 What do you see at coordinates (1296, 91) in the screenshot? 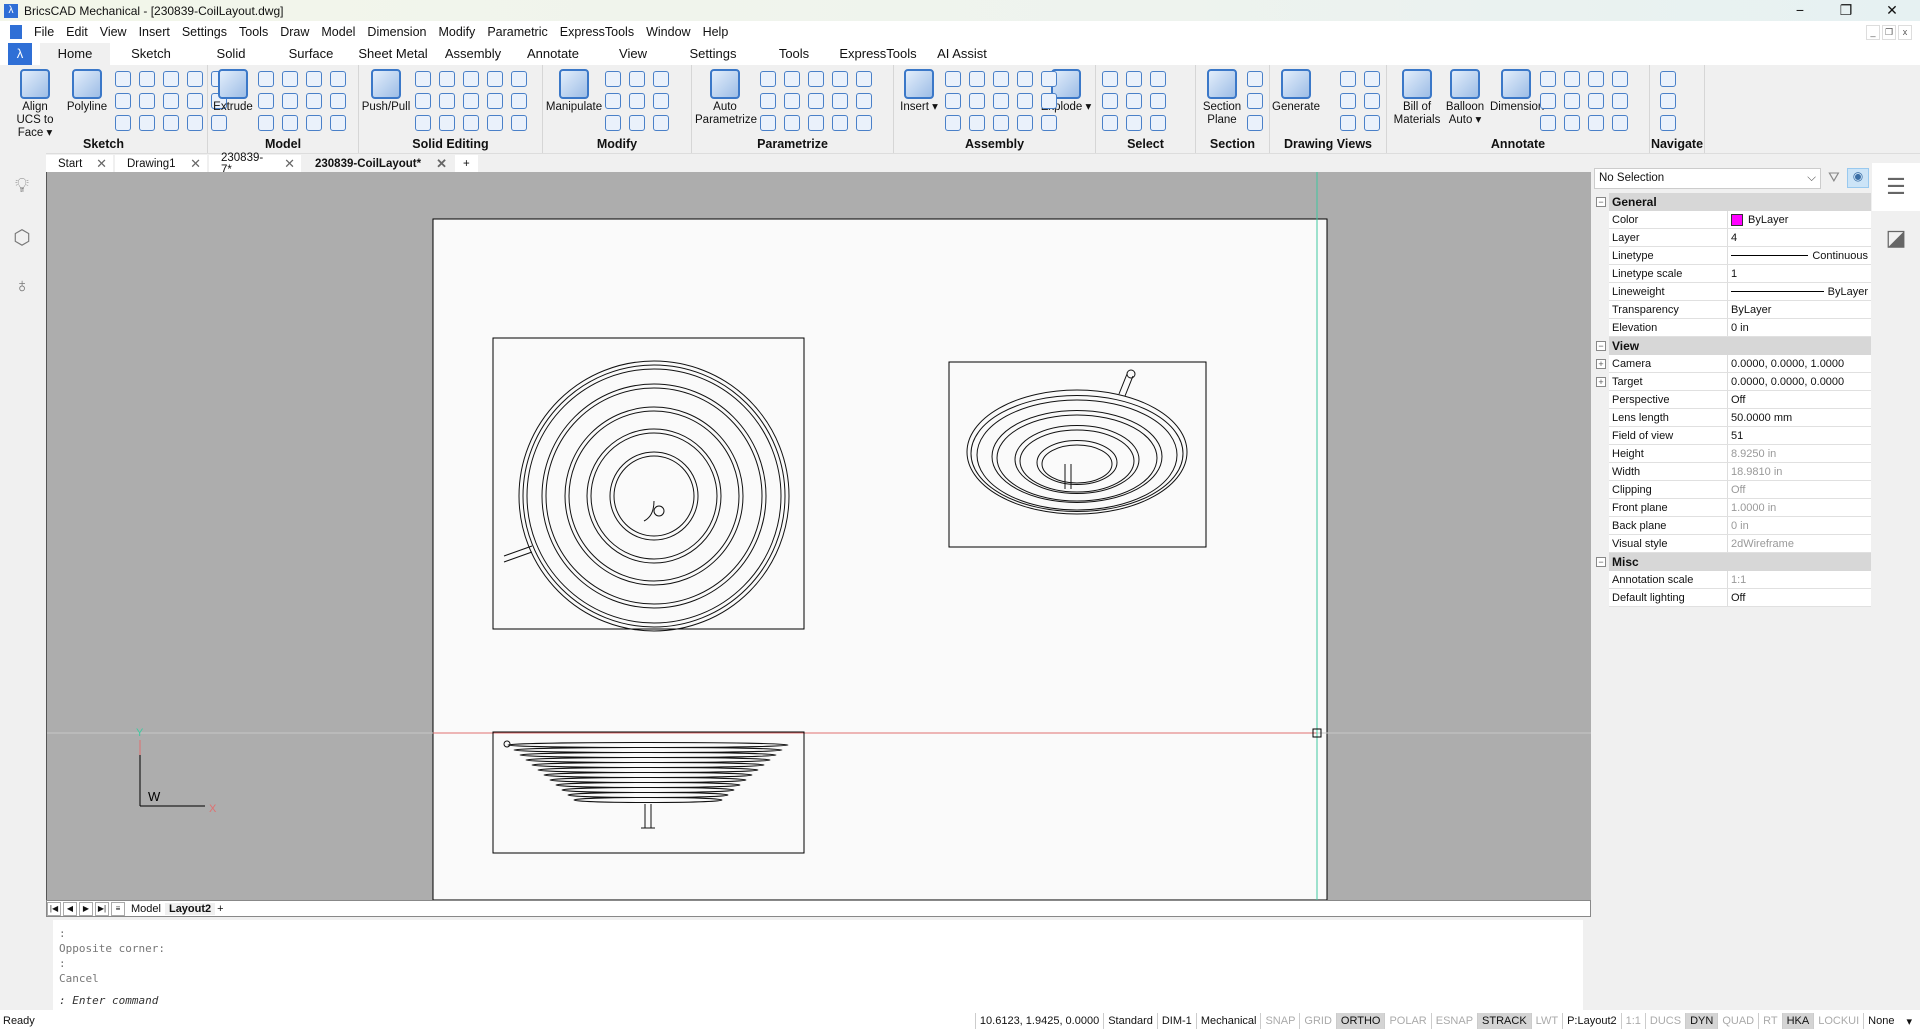
I see `ribbon-button-generate: Generate` at bounding box center [1296, 91].